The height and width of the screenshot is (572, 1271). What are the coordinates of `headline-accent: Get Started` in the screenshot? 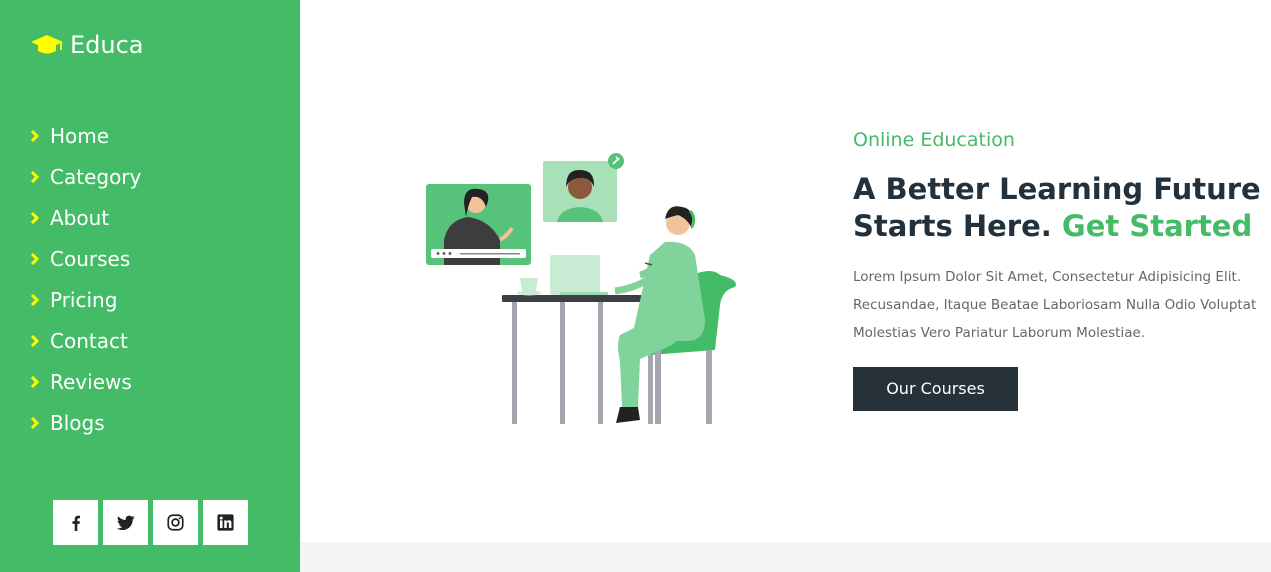 It's located at (1157, 226).